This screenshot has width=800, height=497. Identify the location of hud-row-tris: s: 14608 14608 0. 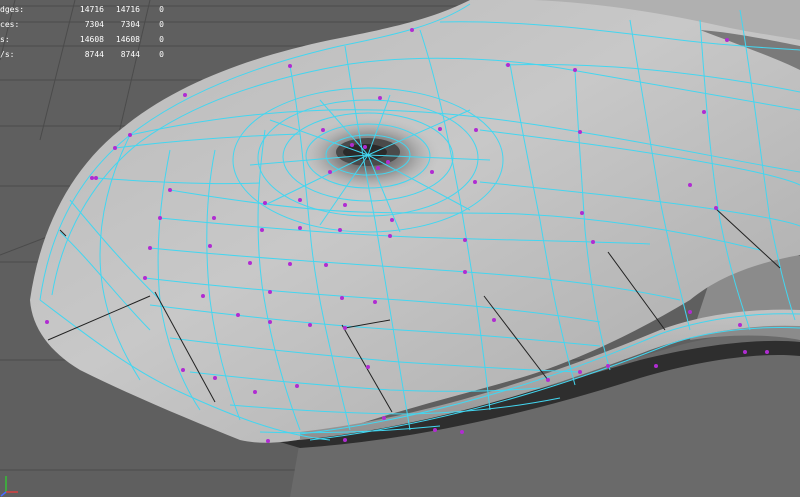
(90, 39).